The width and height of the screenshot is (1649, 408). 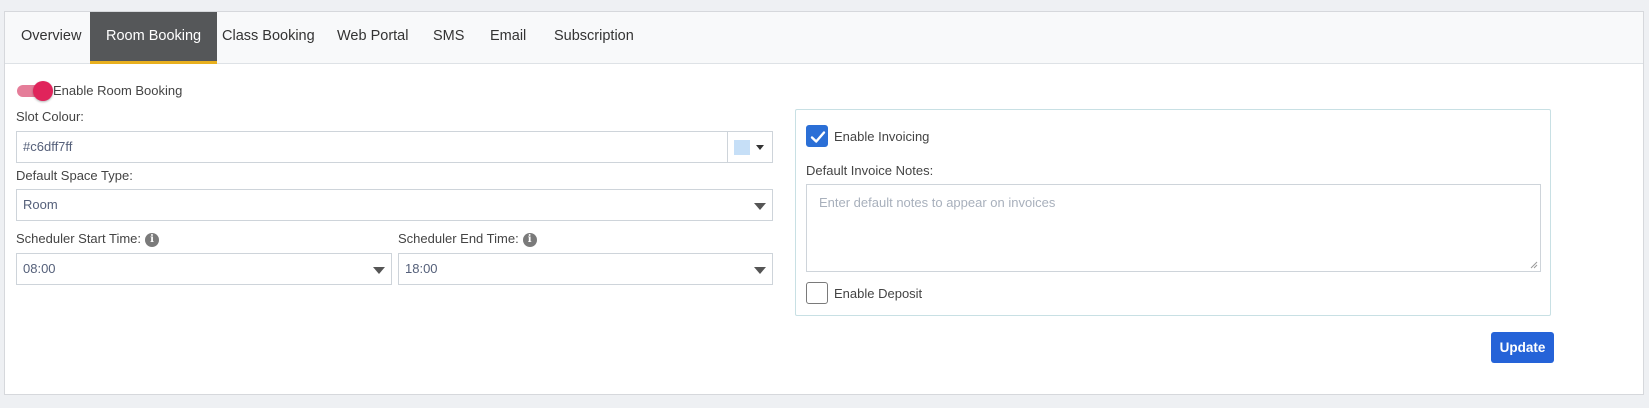 What do you see at coordinates (43, 91) in the screenshot?
I see `toggle-knob` at bounding box center [43, 91].